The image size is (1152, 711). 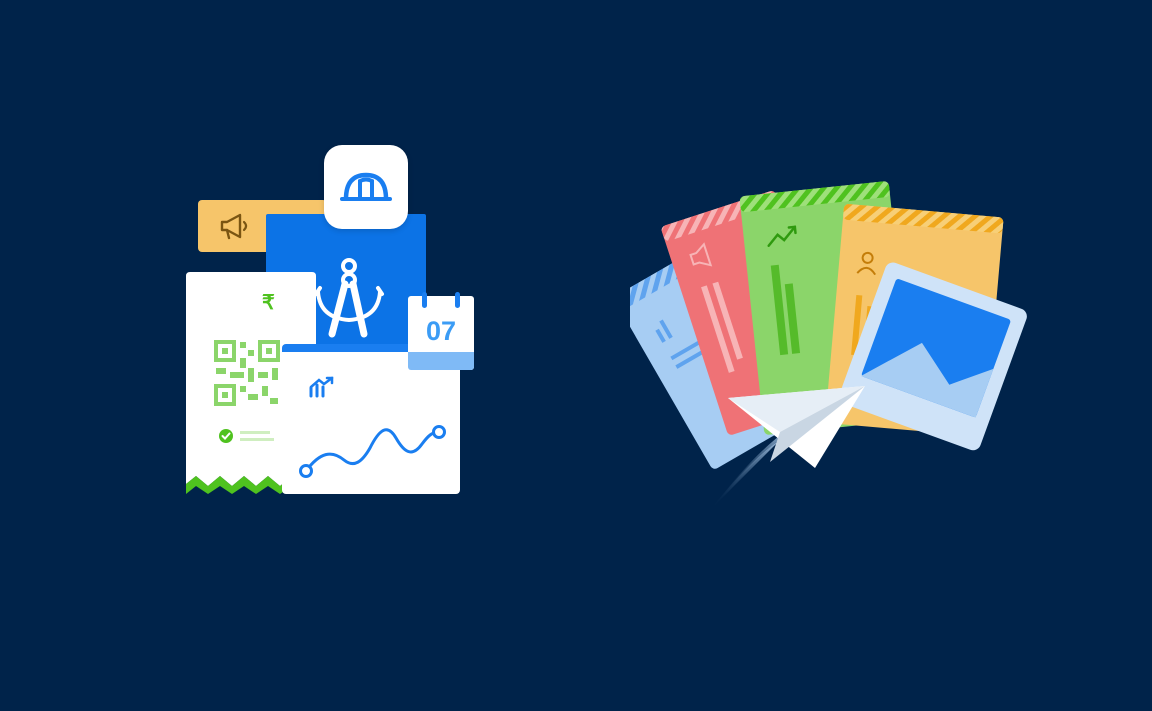 I want to click on trend-line-chart, so click(x=372, y=451).